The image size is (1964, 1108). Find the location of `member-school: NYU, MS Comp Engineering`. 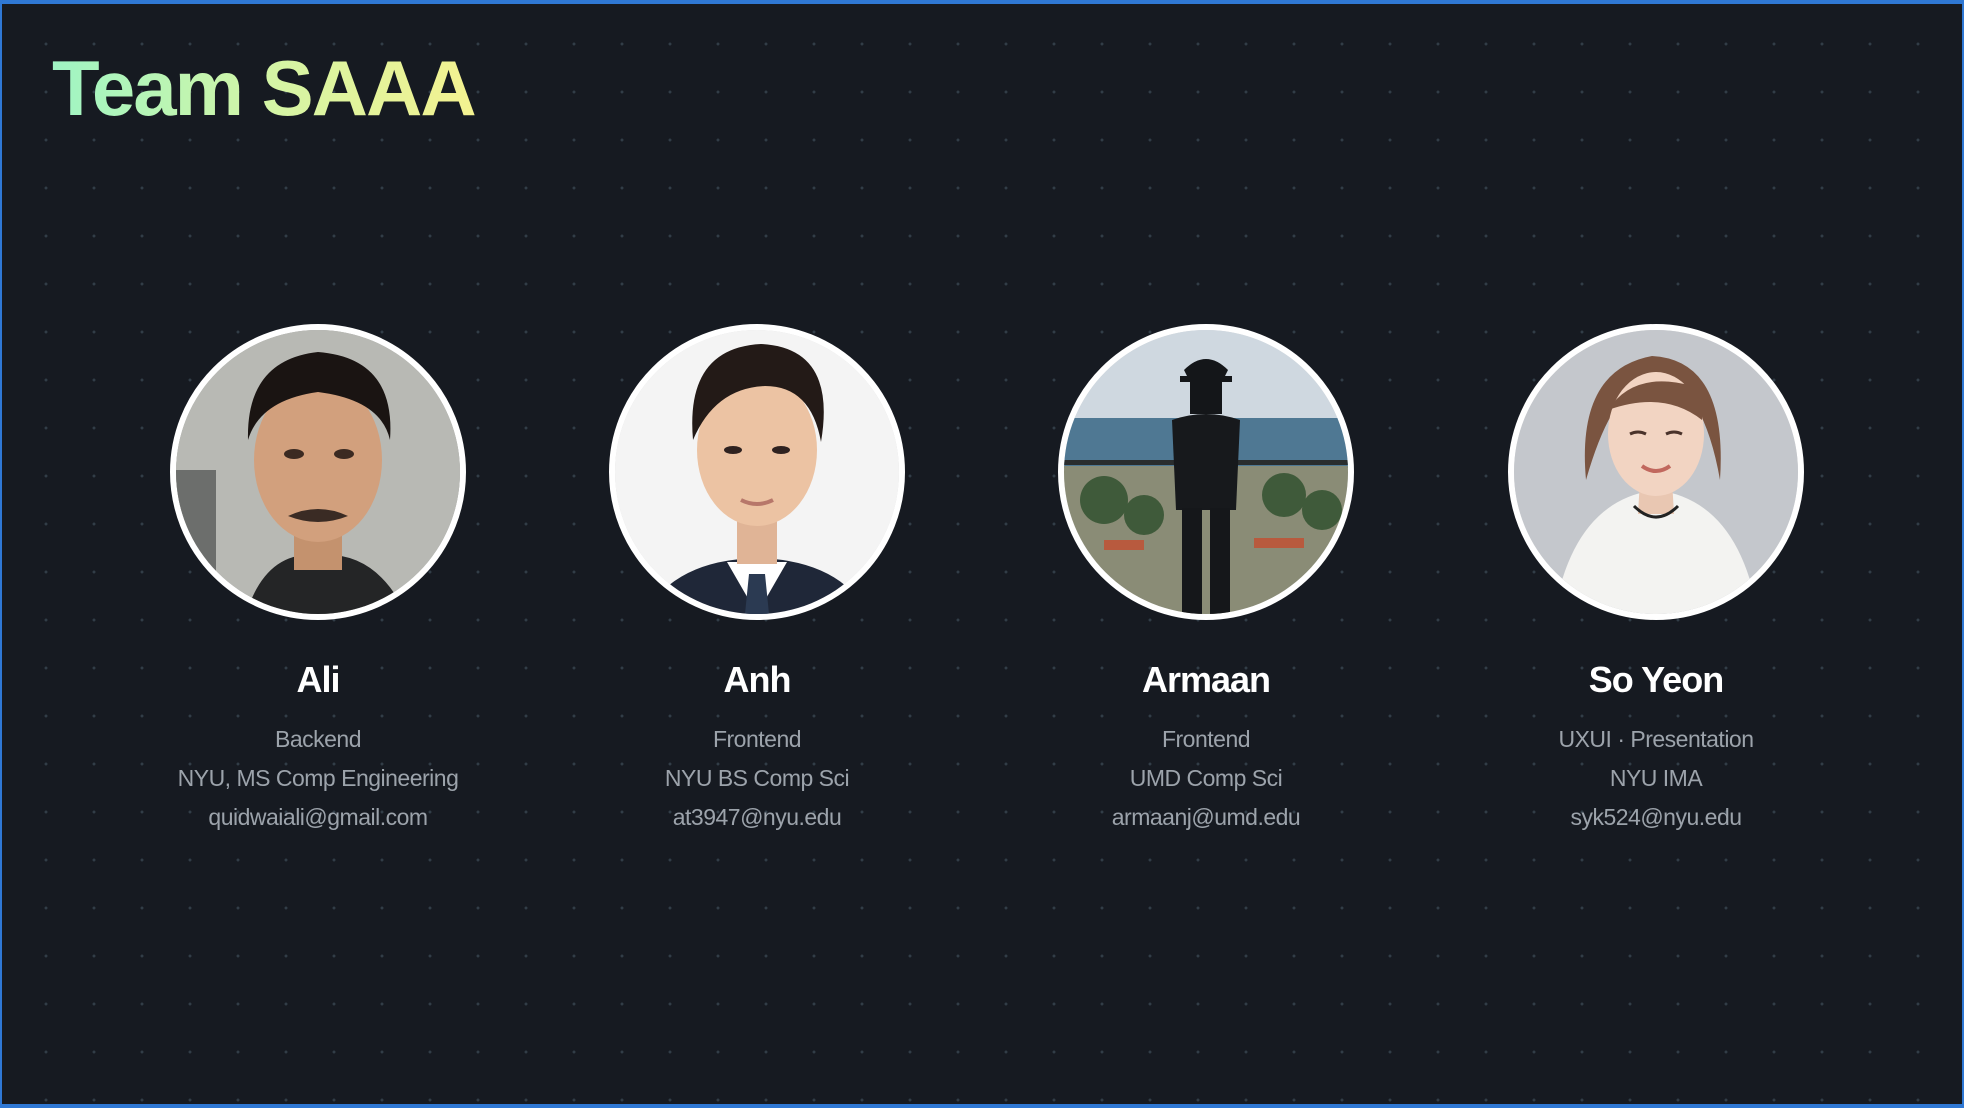

member-school: NYU, MS Comp Engineering is located at coordinates (318, 778).